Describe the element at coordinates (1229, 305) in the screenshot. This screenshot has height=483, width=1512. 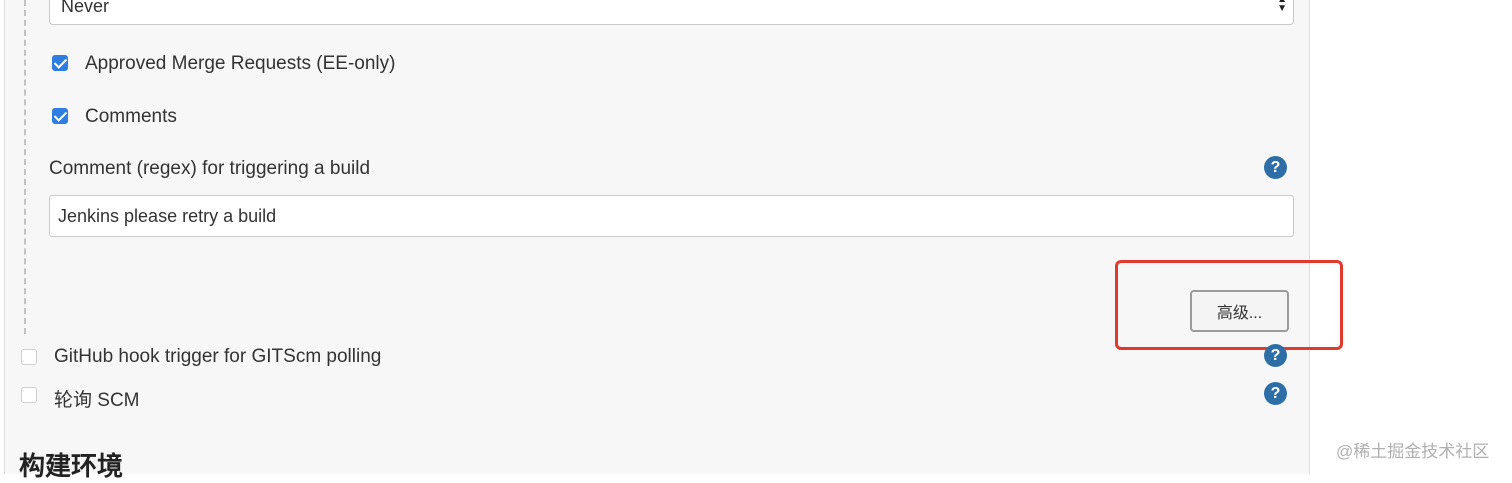
I see `annotation-highlight-box` at that location.